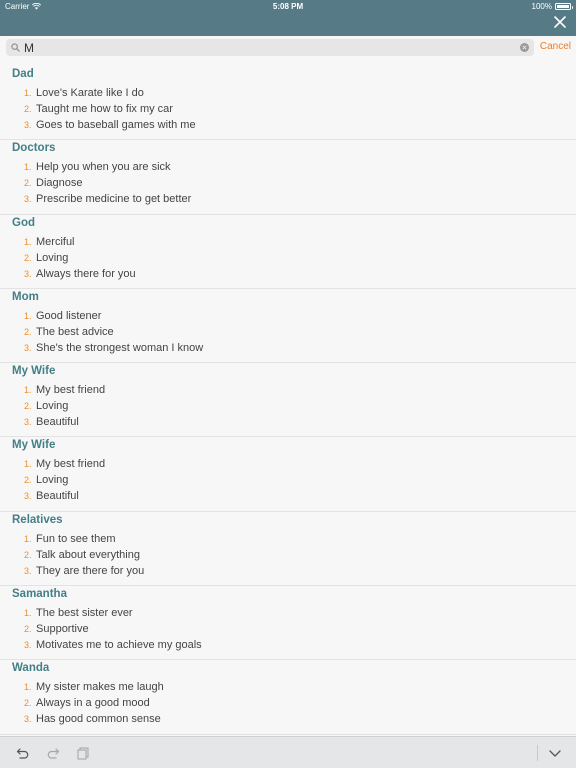 The height and width of the screenshot is (768, 576). Describe the element at coordinates (110, 93) in the screenshot. I see `list-item: 1. Love's Karate like I do` at that location.